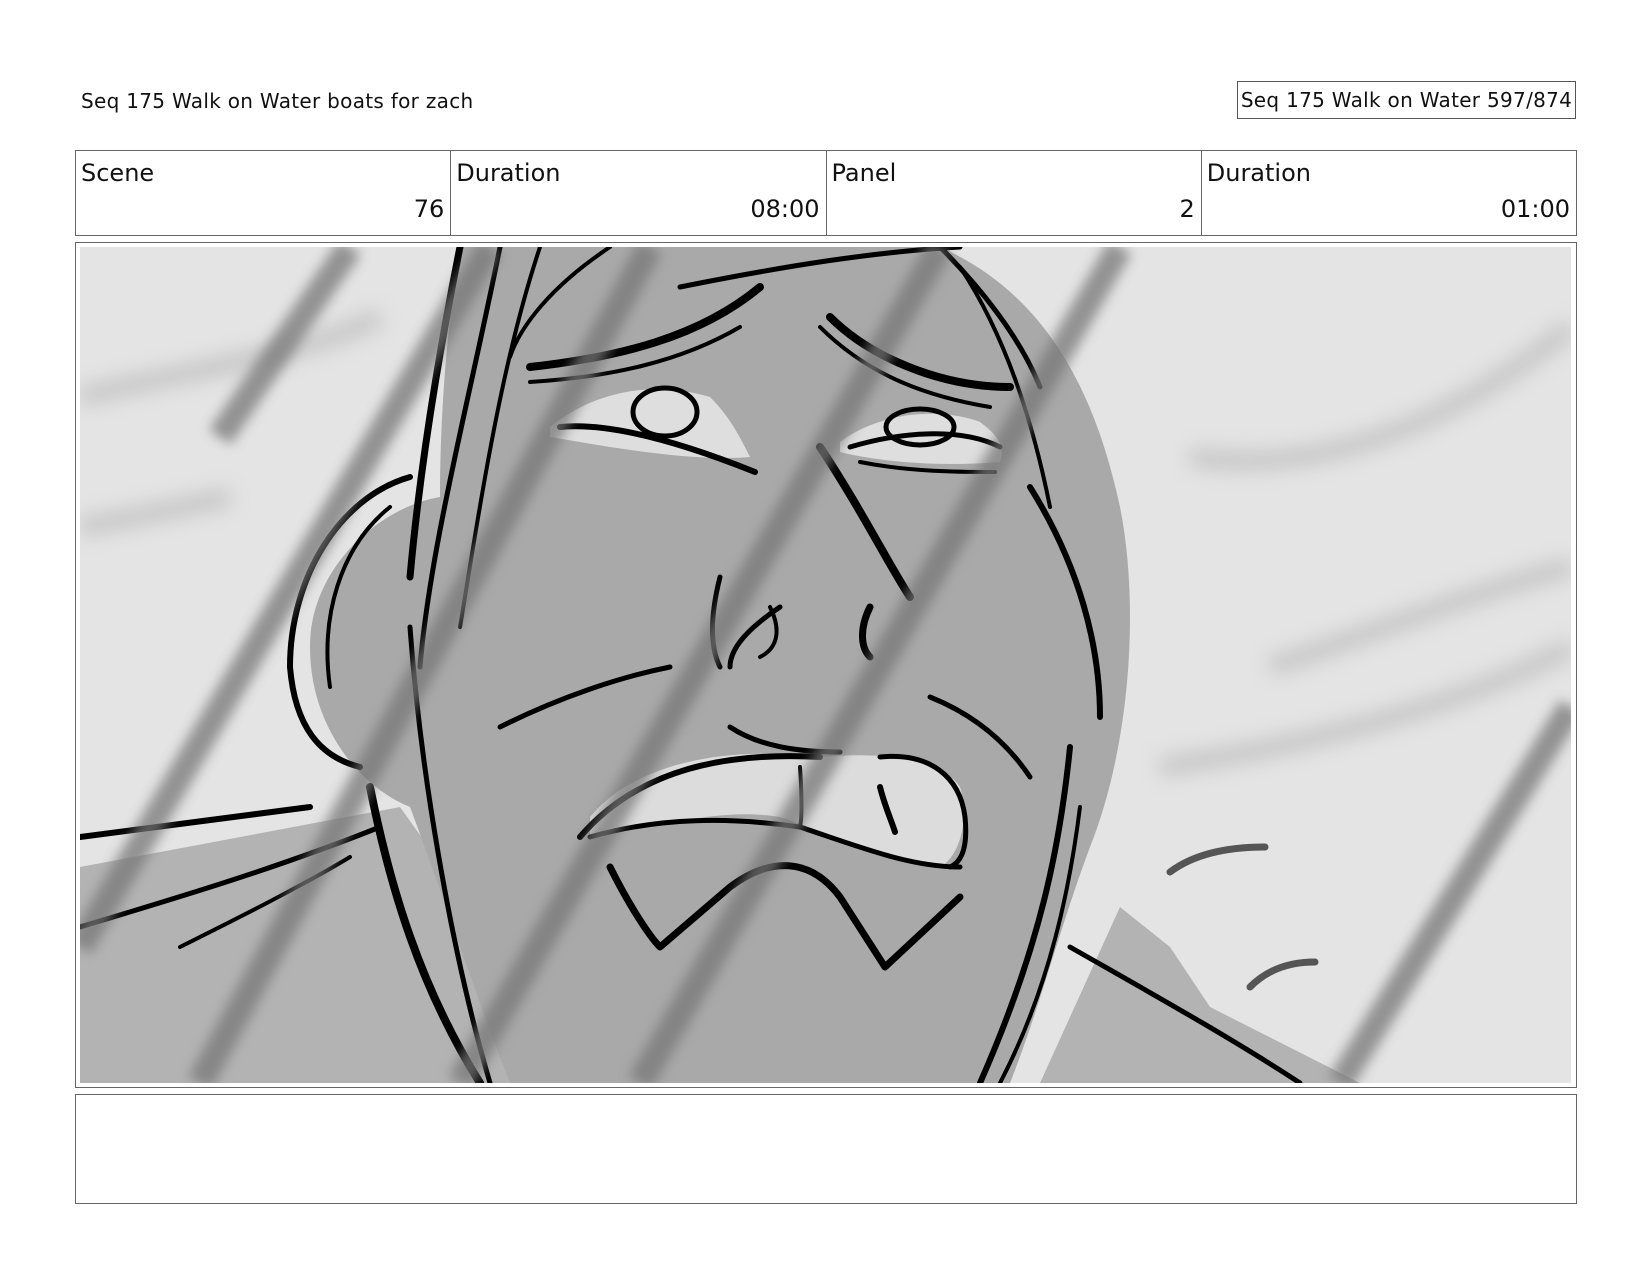  What do you see at coordinates (277, 101) in the screenshot?
I see `sequence-title: Seq 175 Walk on Water boats for zach` at bounding box center [277, 101].